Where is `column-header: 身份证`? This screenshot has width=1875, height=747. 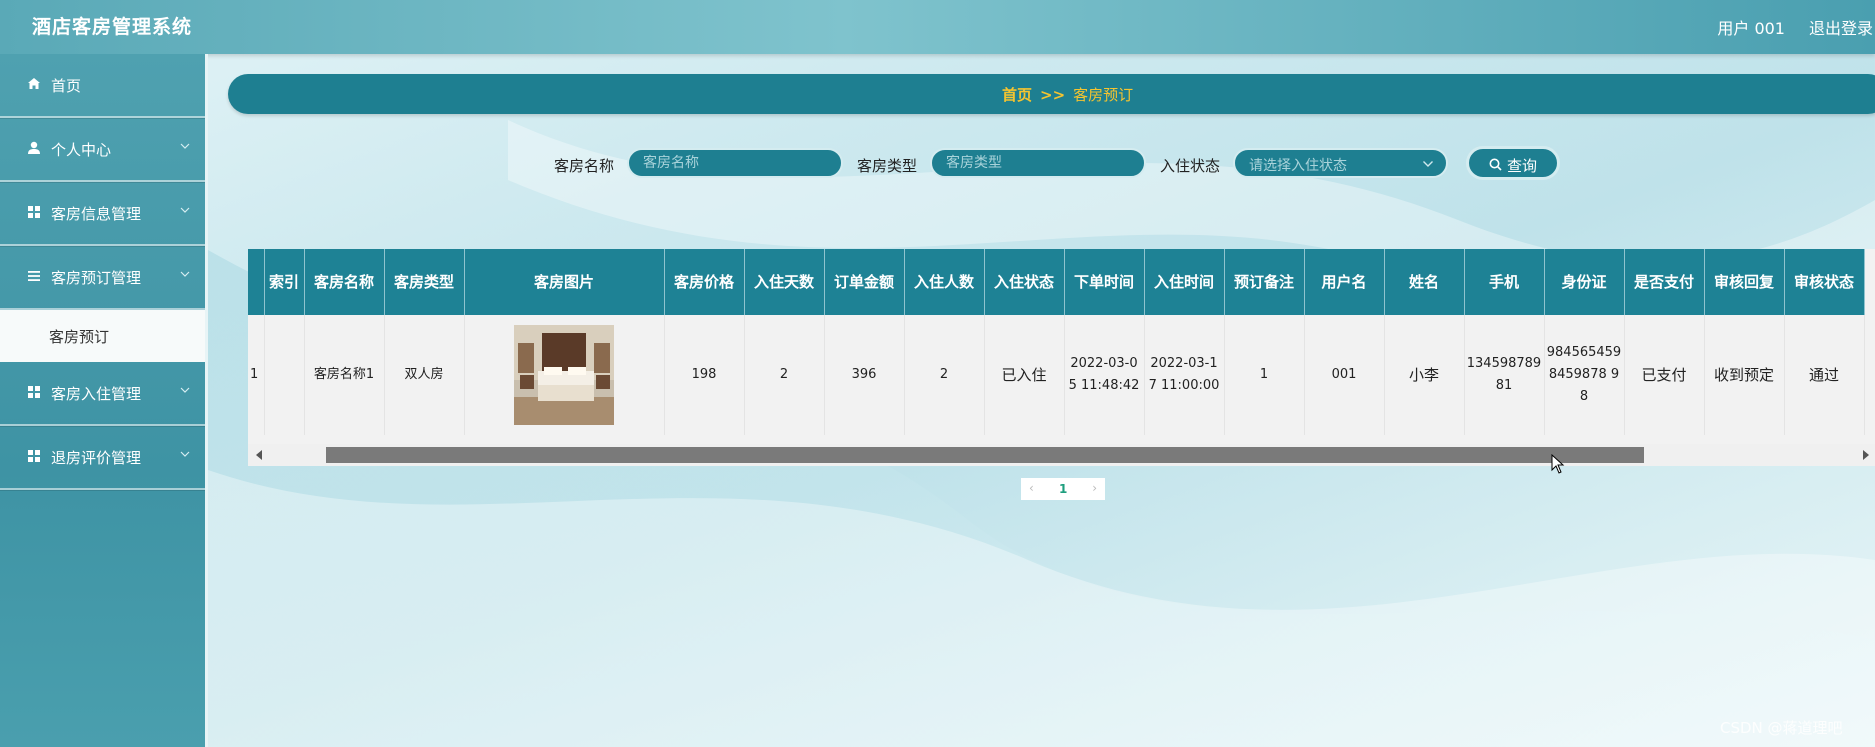 column-header: 身份证 is located at coordinates (1584, 282).